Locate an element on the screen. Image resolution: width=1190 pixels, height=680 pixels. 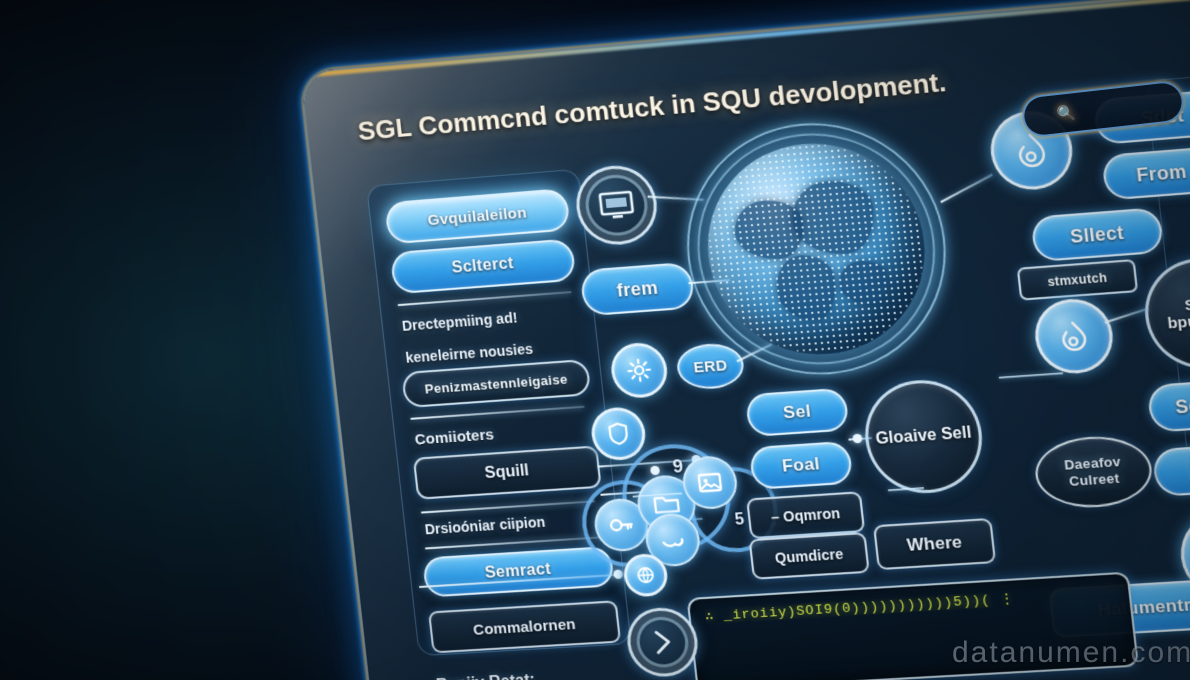
left-text-2: Penizmastennleigaise is located at coordinates (496, 383).